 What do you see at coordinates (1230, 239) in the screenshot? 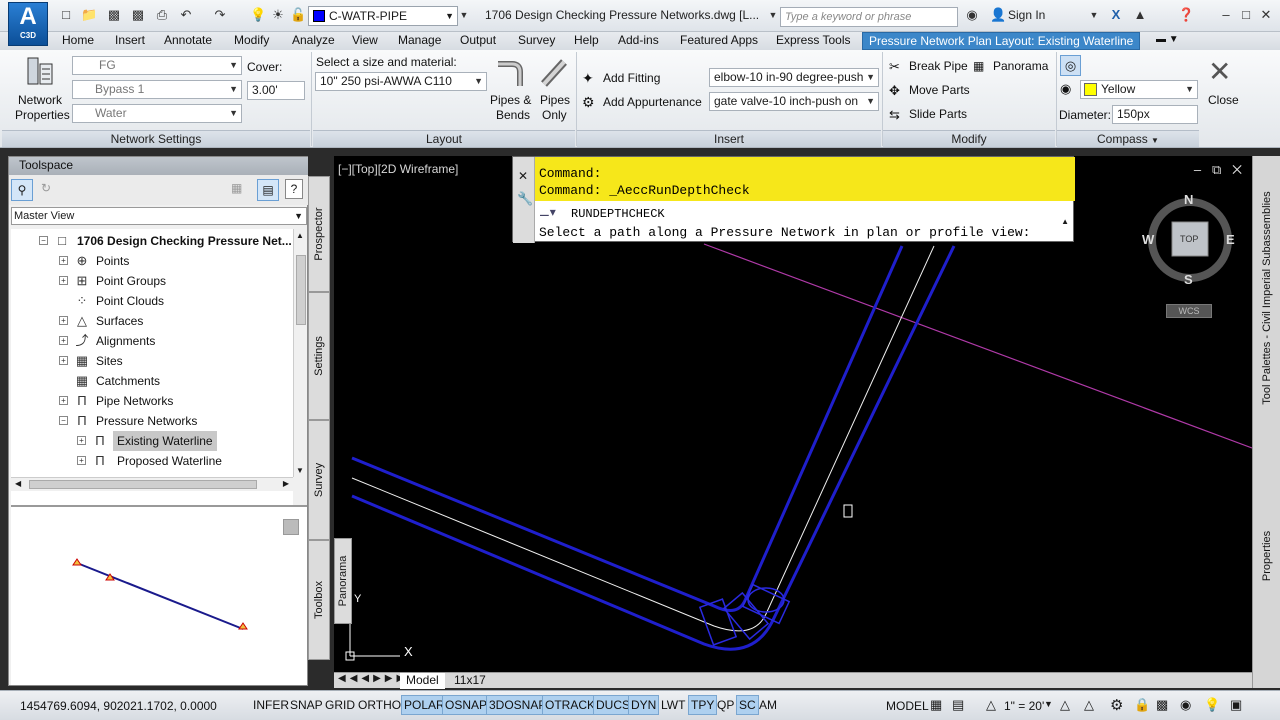
I see `viewcube-east: E` at bounding box center [1230, 239].